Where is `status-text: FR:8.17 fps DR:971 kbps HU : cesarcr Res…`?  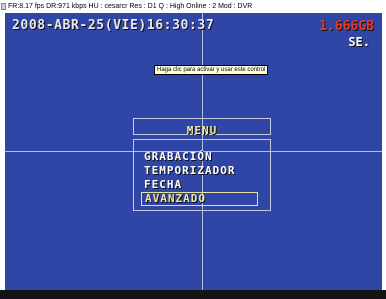
status-text: FR:8.17 fps DR:971 kbps HU : cesarcr Res… is located at coordinates (130, 6).